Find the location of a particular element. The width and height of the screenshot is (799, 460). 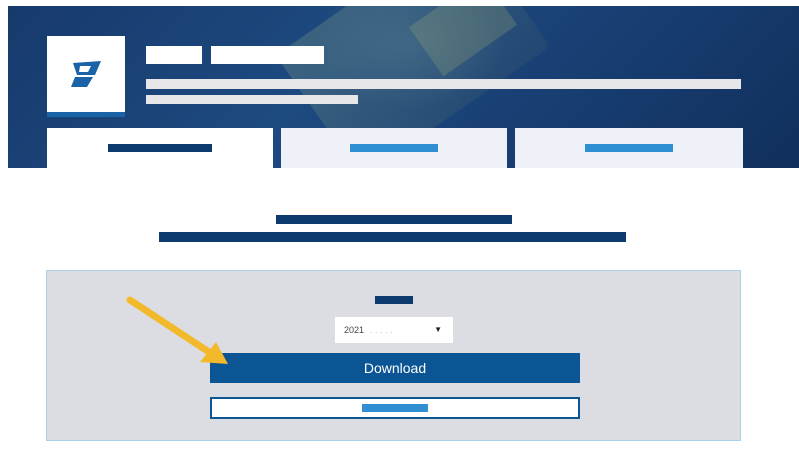

year-dropdown-redacted-text: . . . . . is located at coordinates (381, 330).